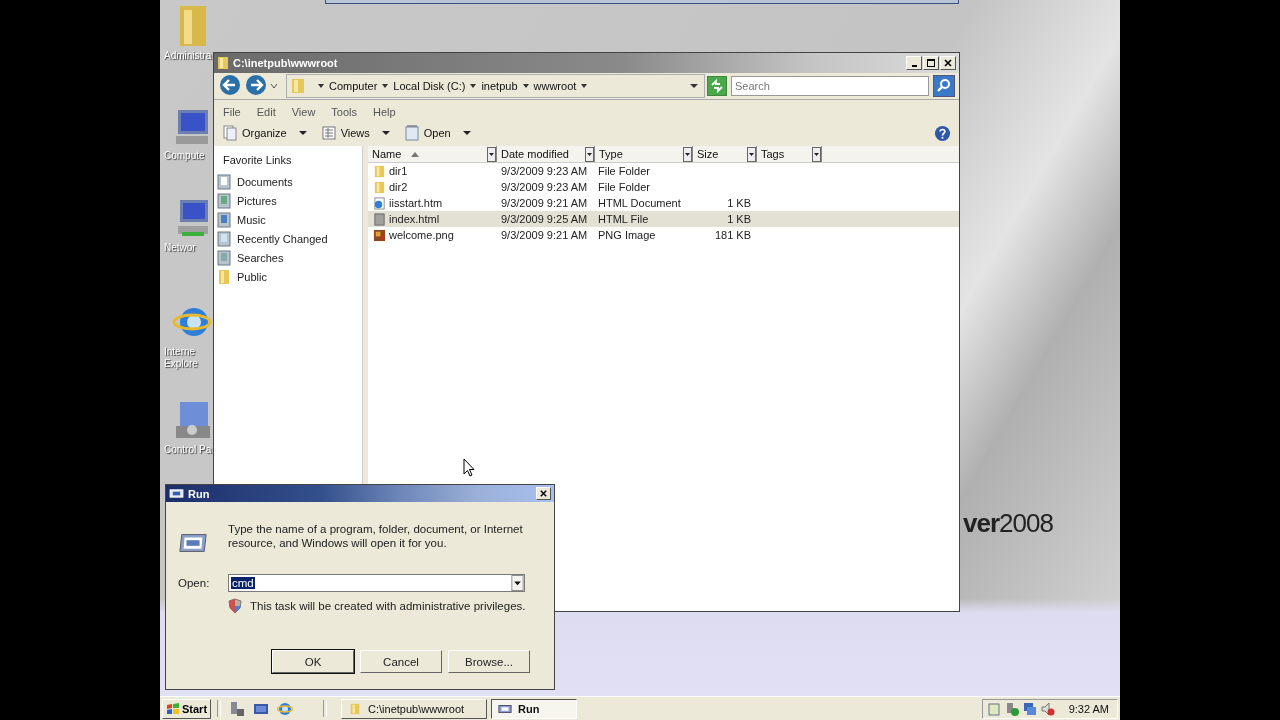 The height and width of the screenshot is (720, 1280). Describe the element at coordinates (725, 154) in the screenshot. I see `column-header: Size` at that location.